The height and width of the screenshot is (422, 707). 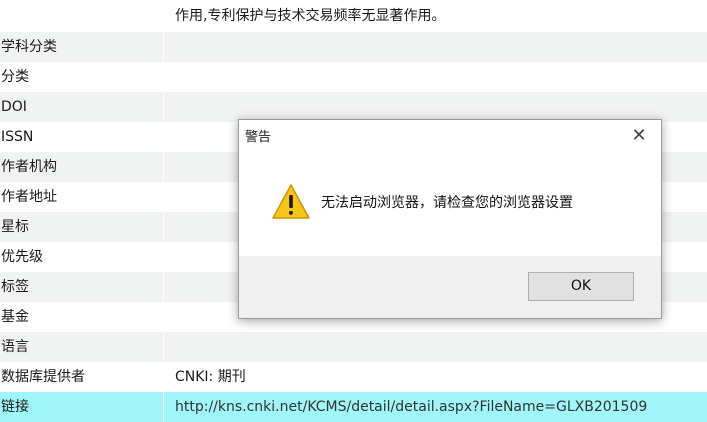 What do you see at coordinates (82, 137) in the screenshot?
I see `field-label: ISSN` at bounding box center [82, 137].